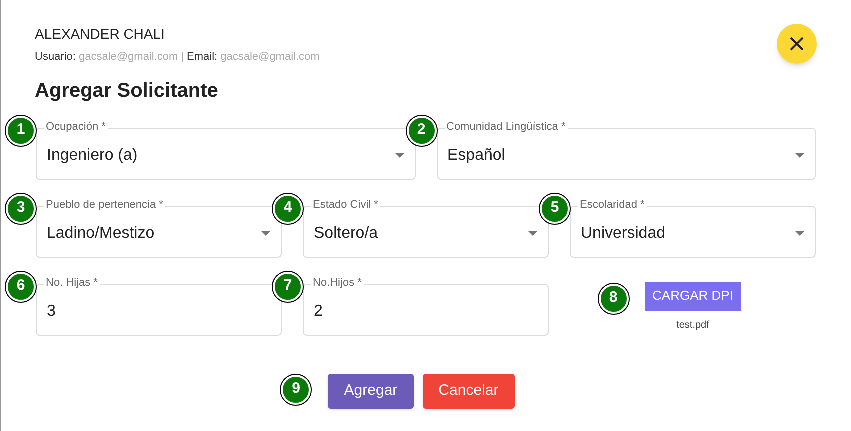  What do you see at coordinates (345, 205) in the screenshot?
I see `field-label: Estado Civil *` at bounding box center [345, 205].